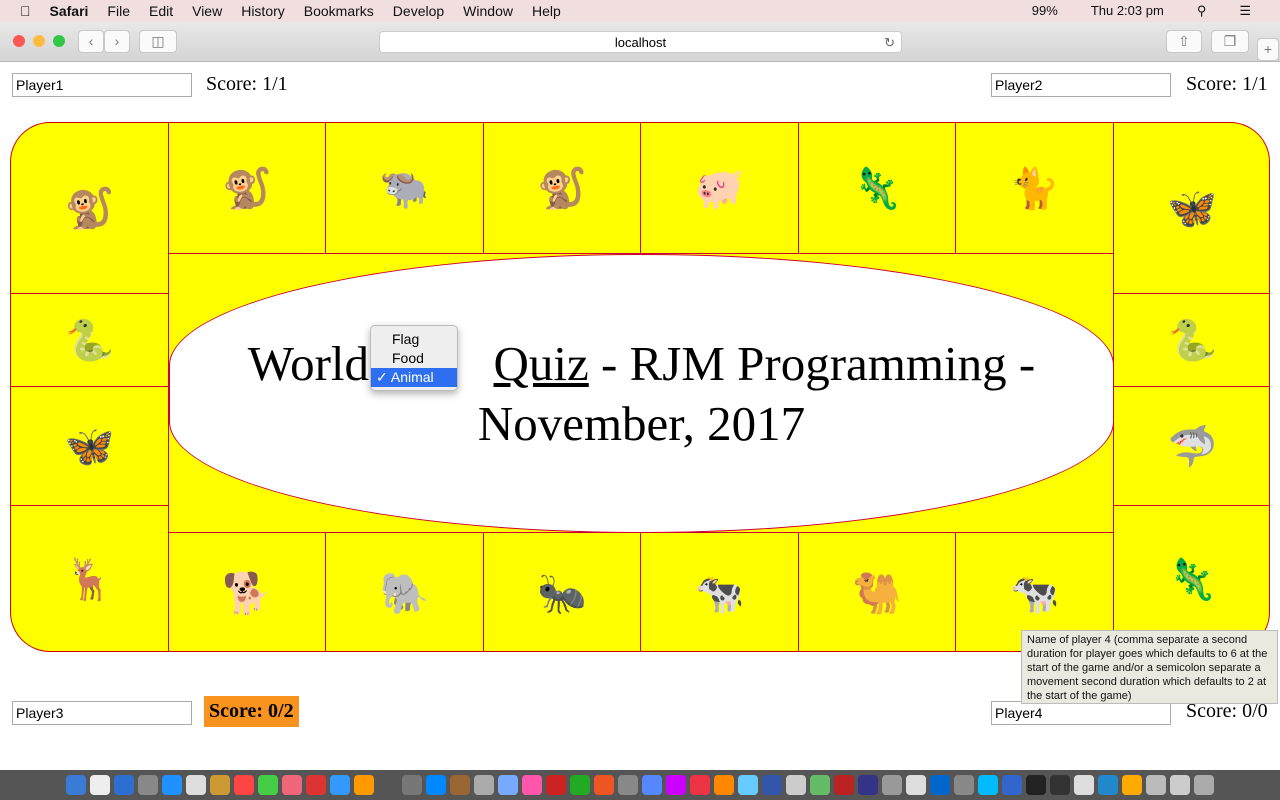  What do you see at coordinates (877, 593) in the screenshot?
I see `animal-emoji: 🐫` at bounding box center [877, 593].